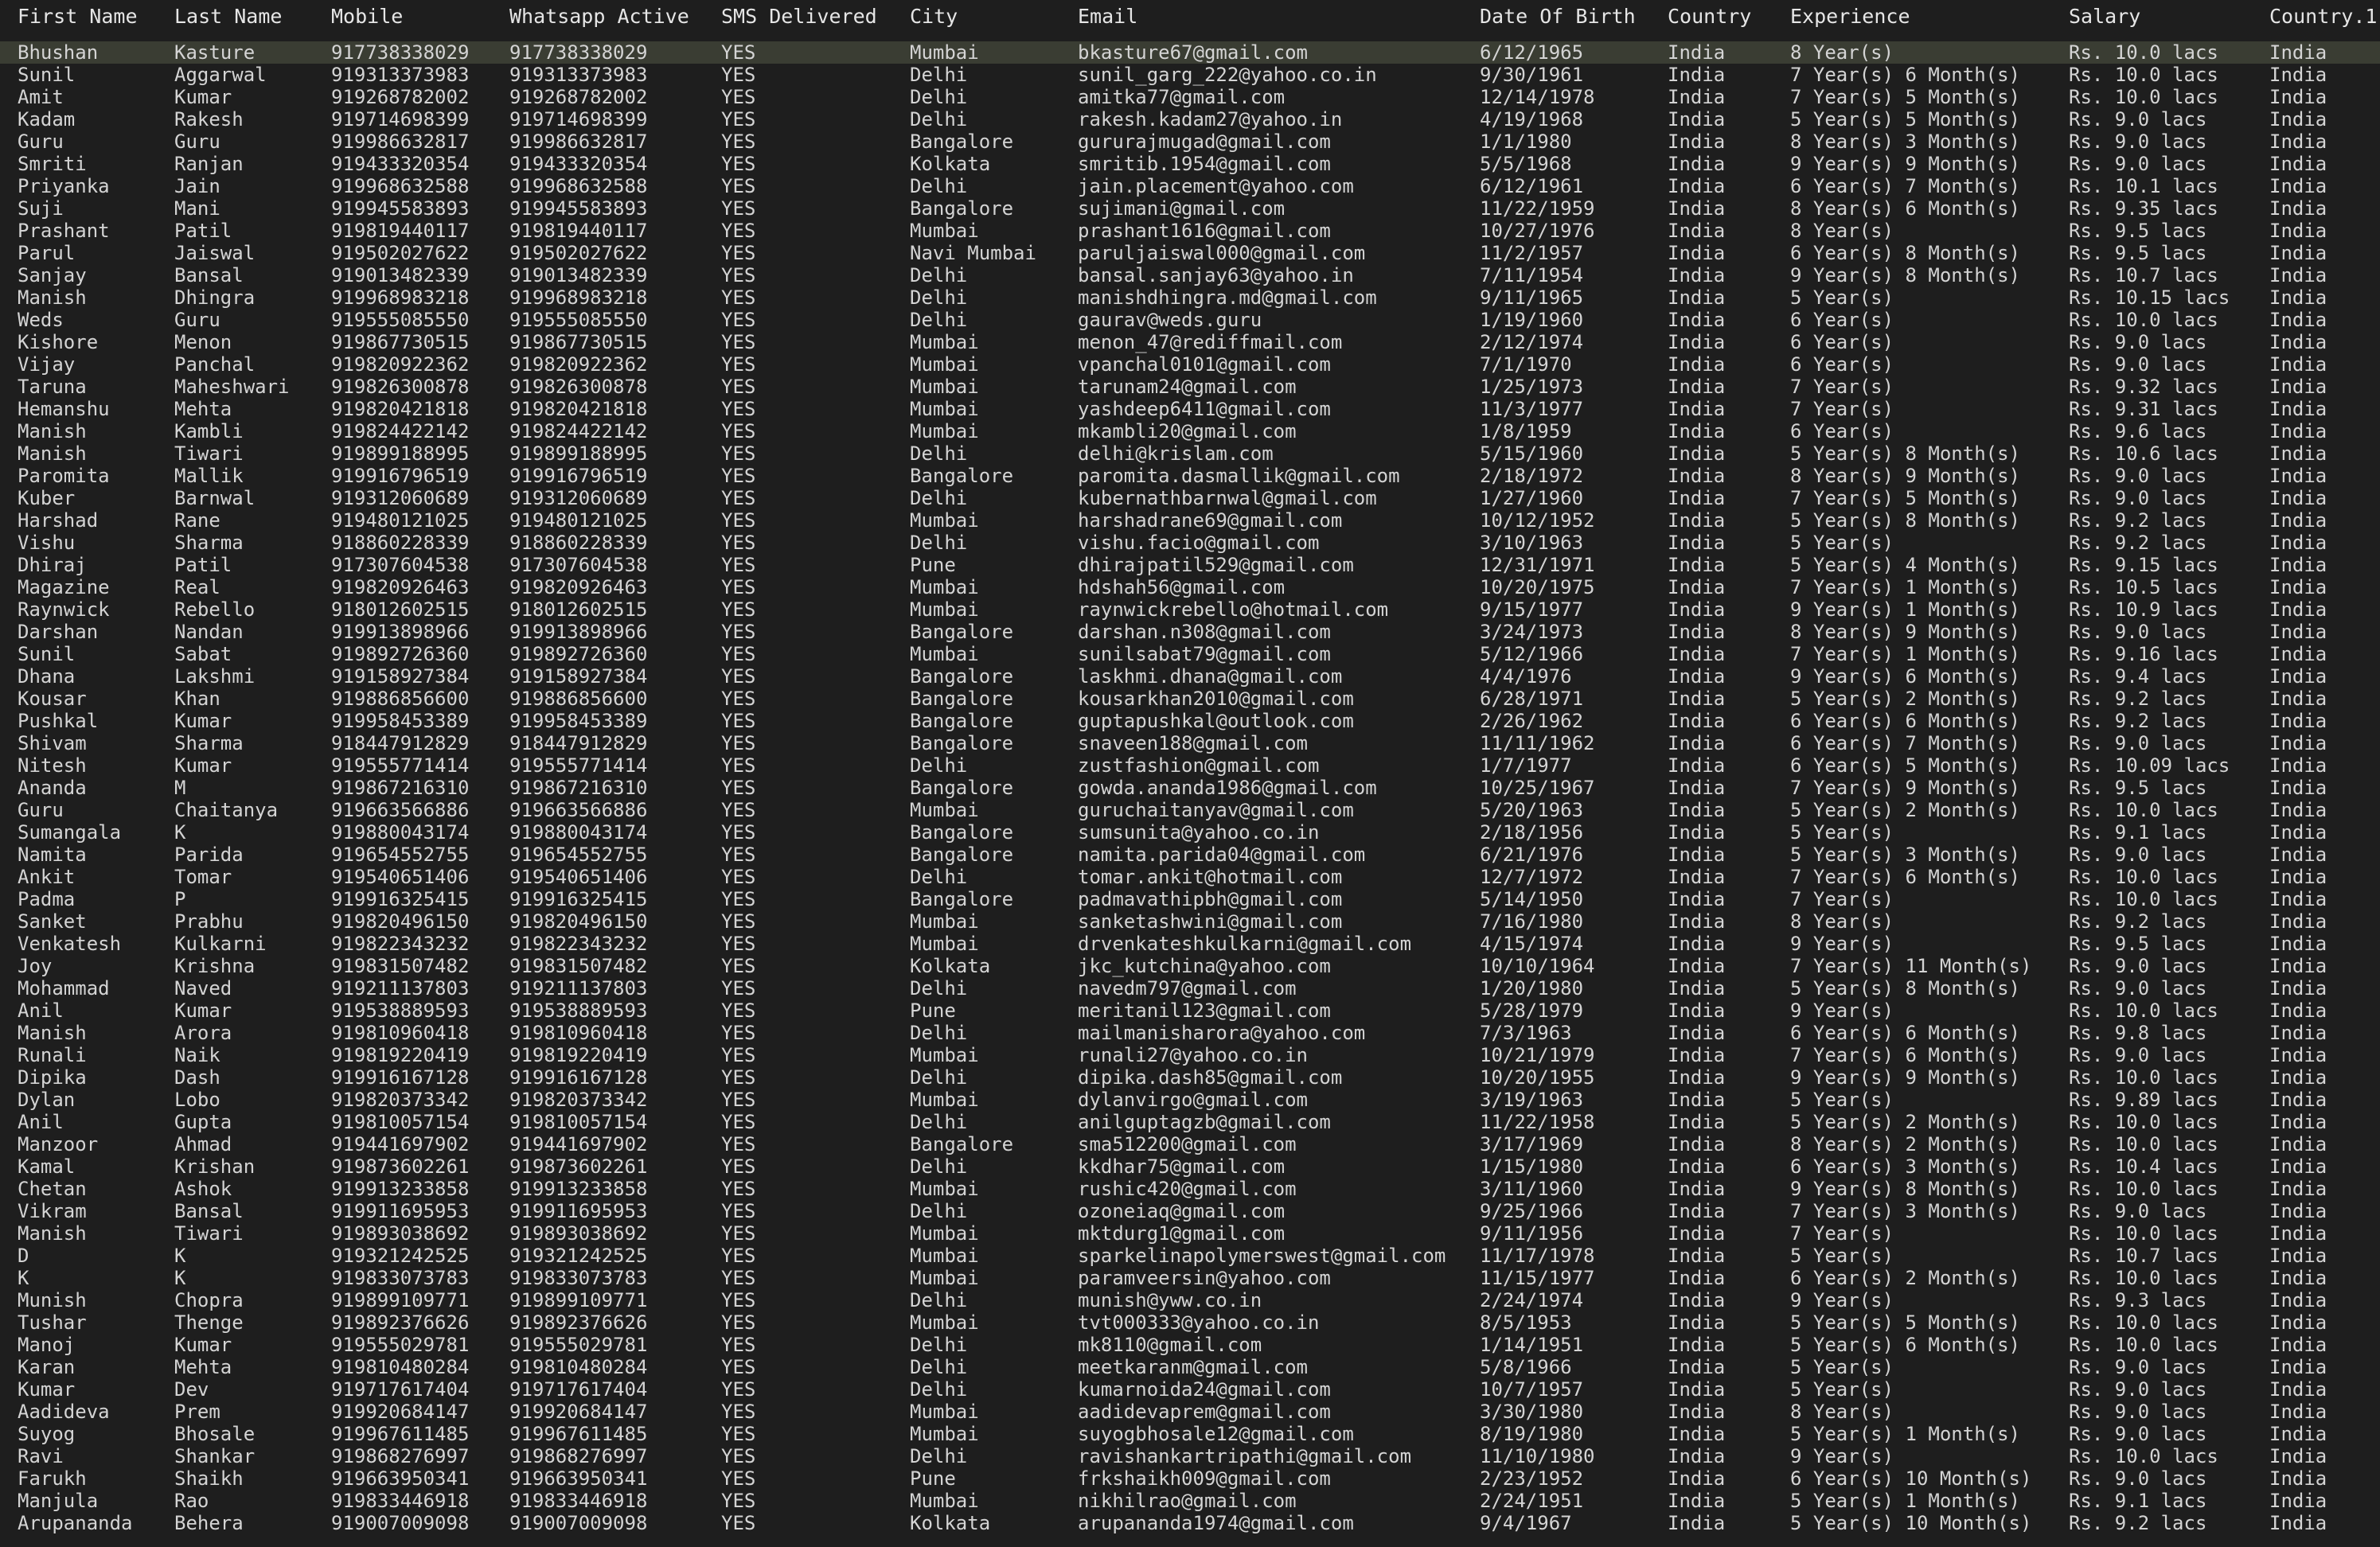 Image resolution: width=2380 pixels, height=1547 pixels. Describe the element at coordinates (1261, 20) in the screenshot. I see `column-header: Email` at that location.